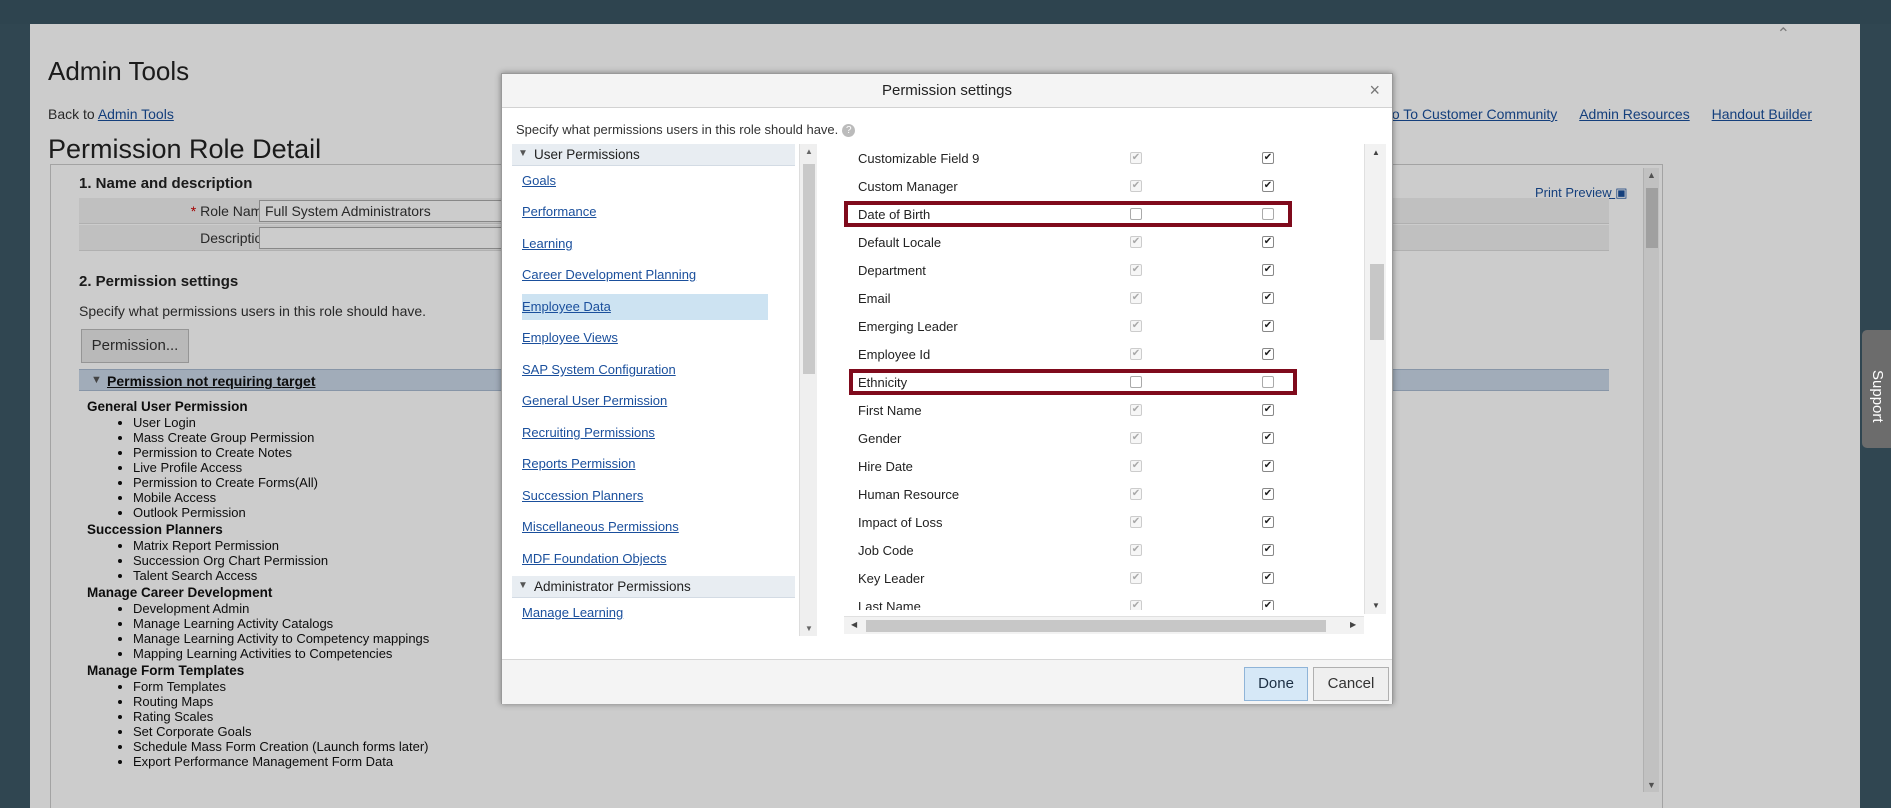 This screenshot has height=808, width=1891. I want to click on field-name: Default Locale, so click(900, 242).